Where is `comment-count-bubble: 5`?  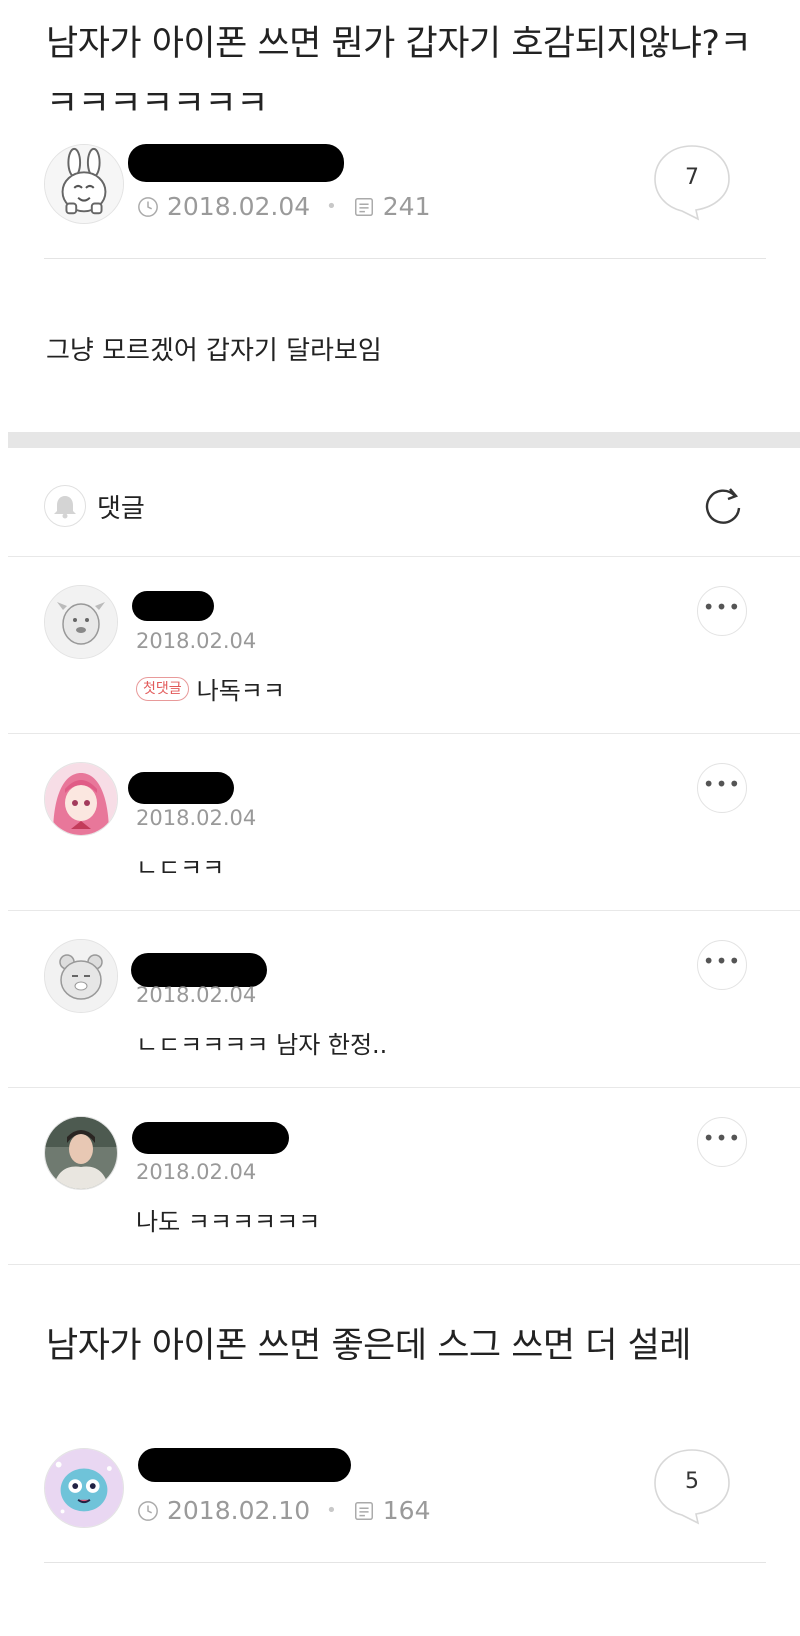 comment-count-bubble: 5 is located at coordinates (692, 1486).